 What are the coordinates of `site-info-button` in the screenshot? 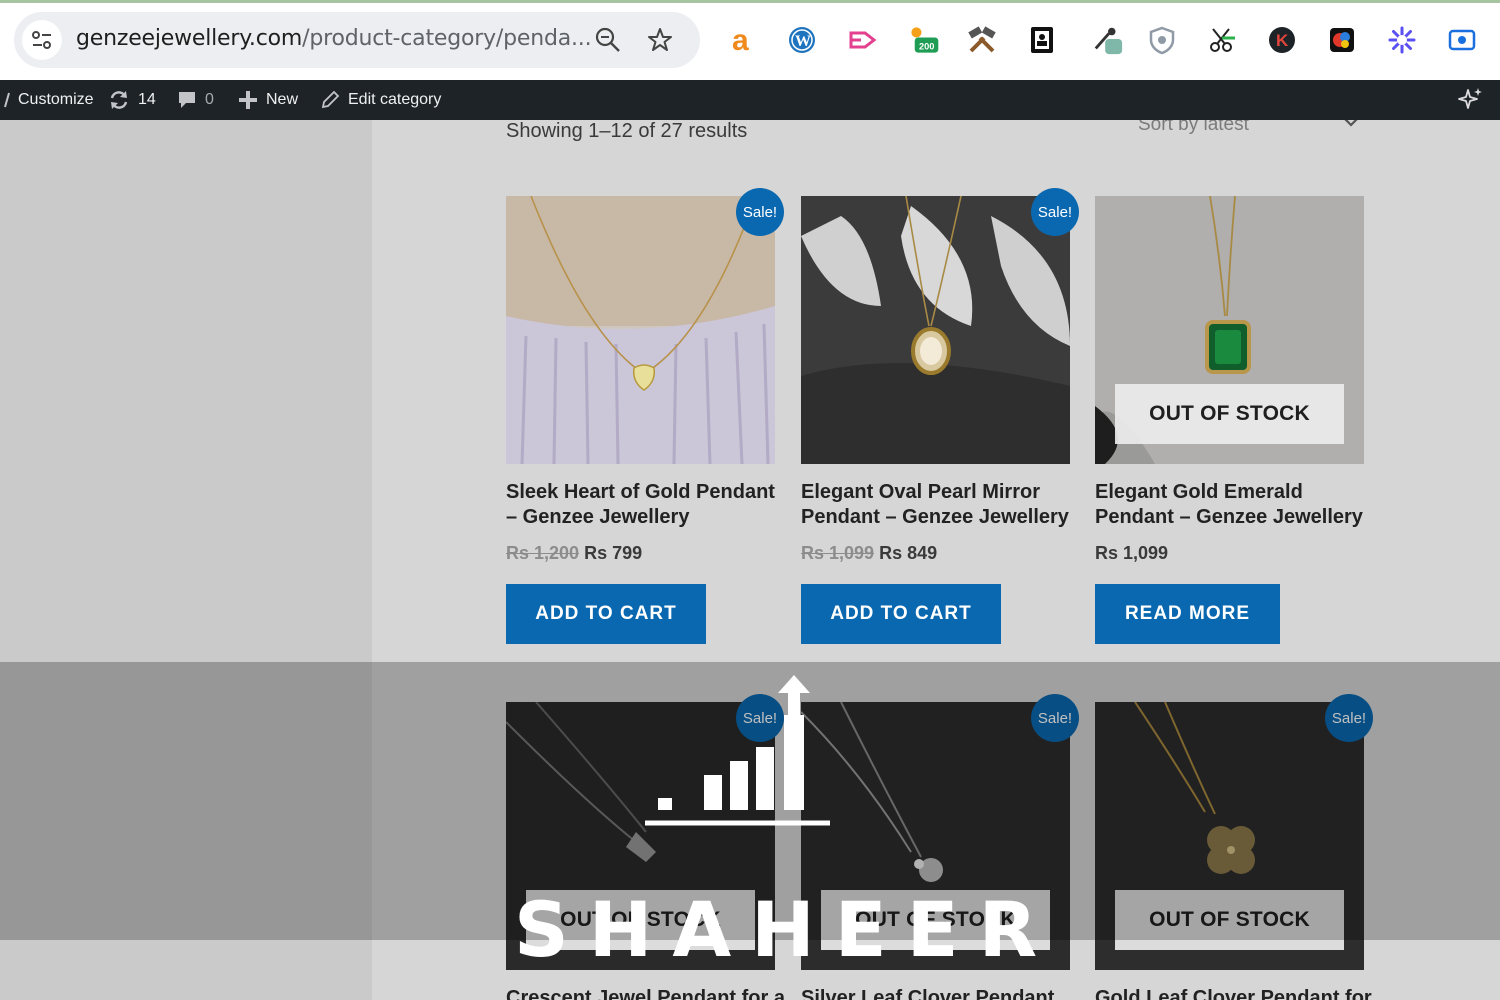 It's located at (42, 40).